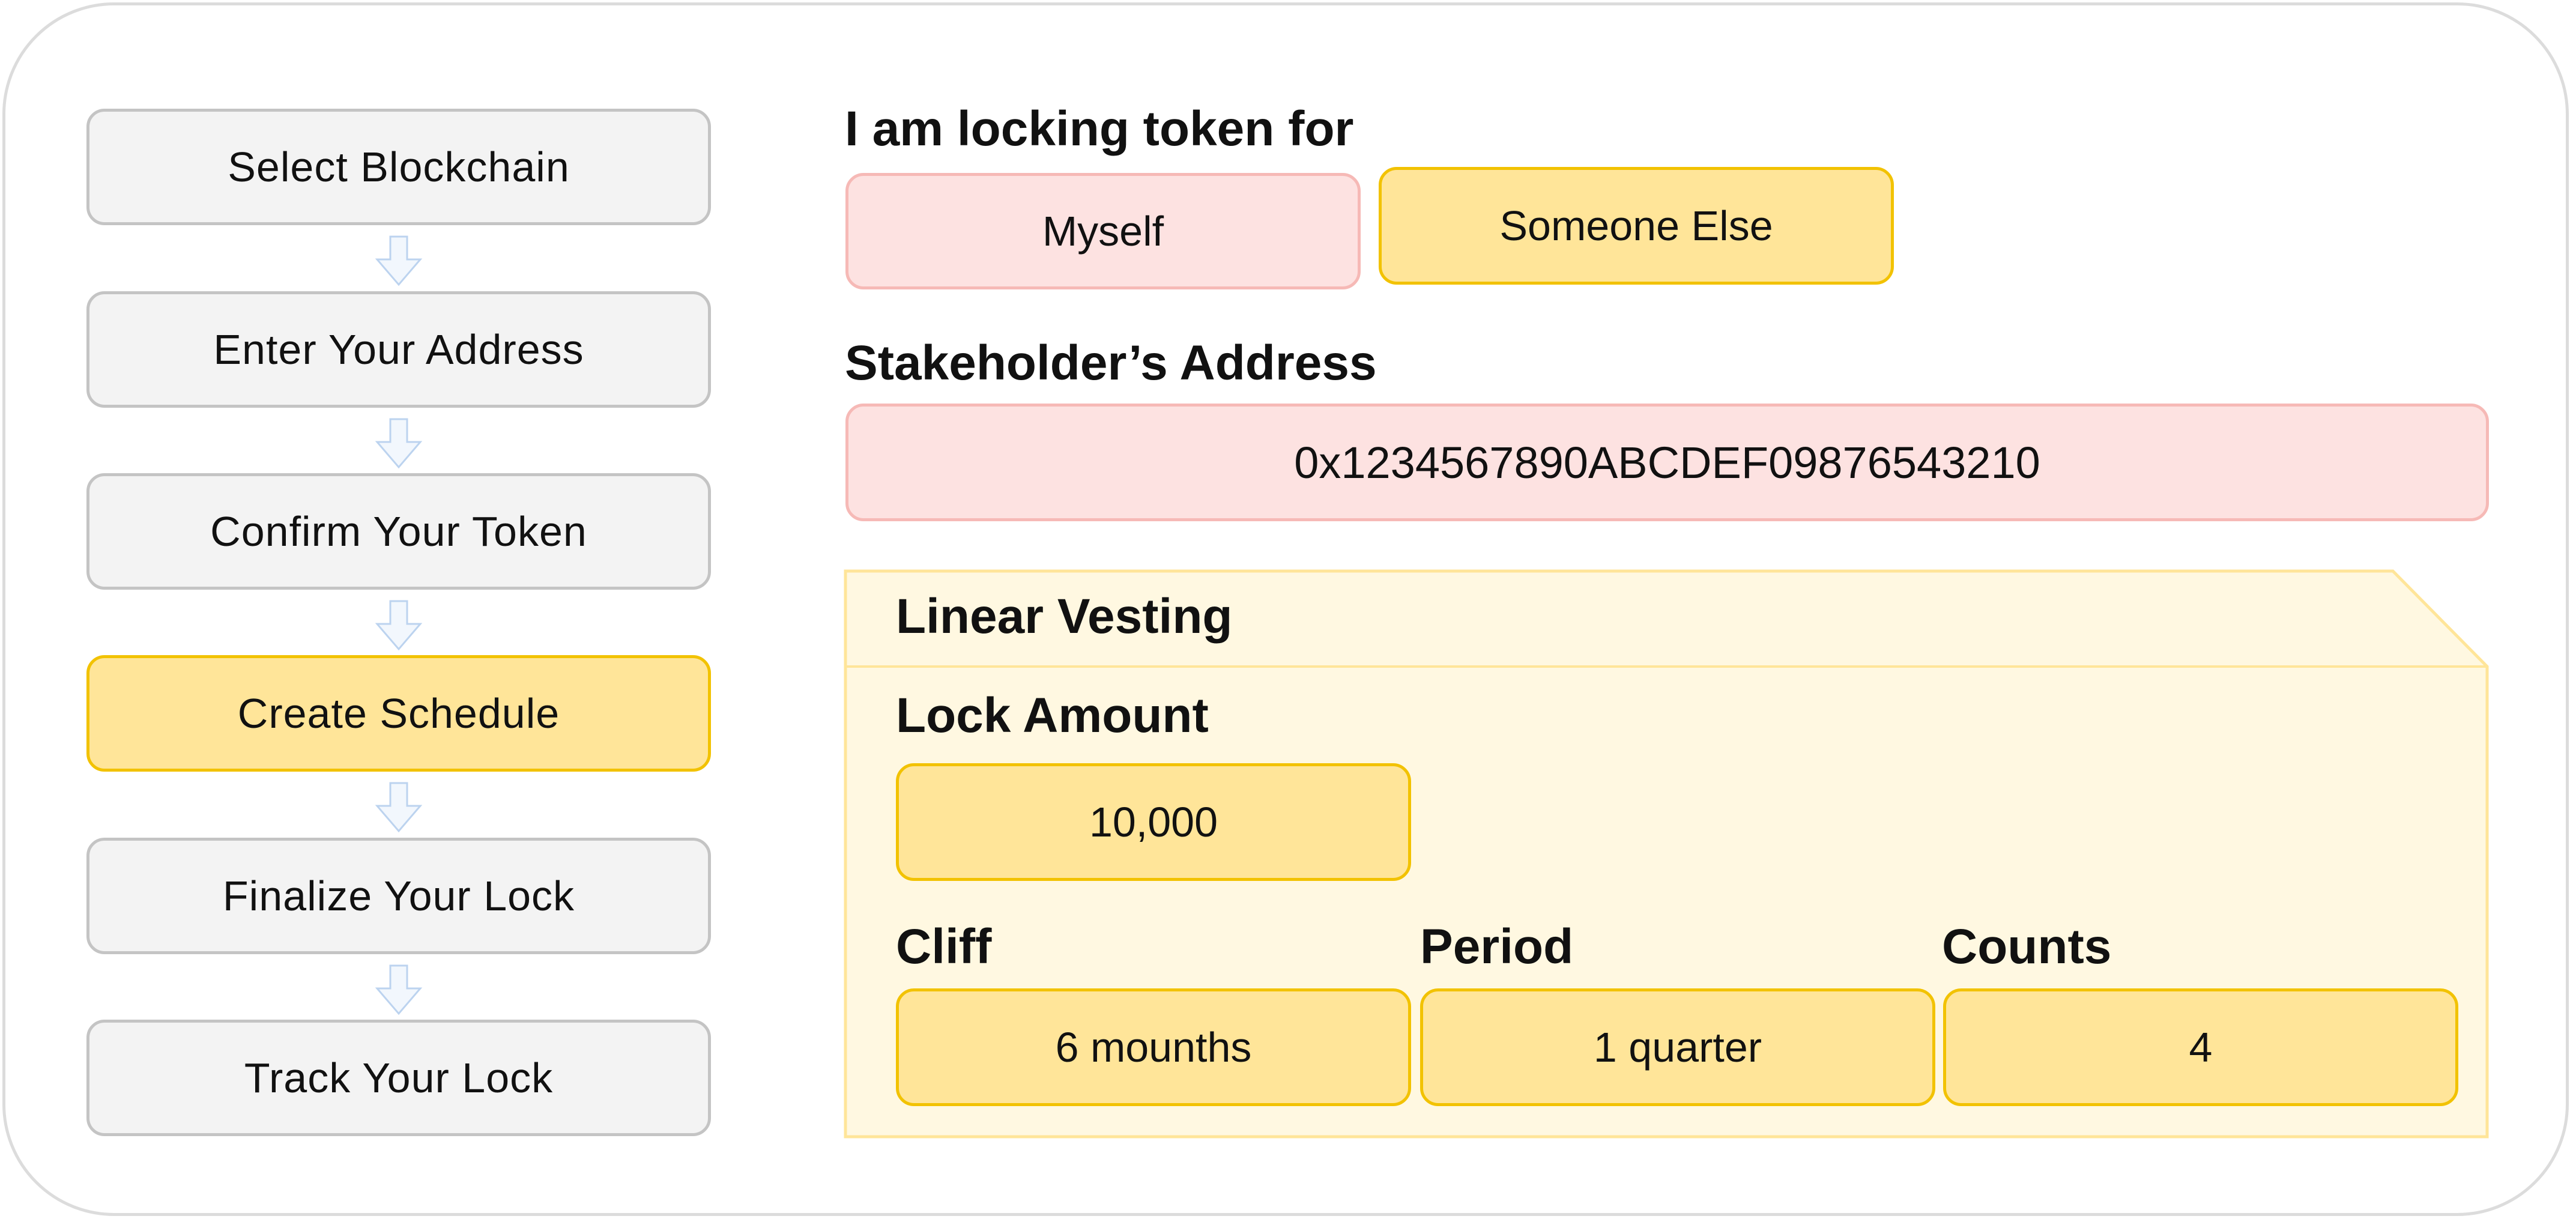  What do you see at coordinates (1064, 616) in the screenshot?
I see `linear-vesting-title: Linear Vesting` at bounding box center [1064, 616].